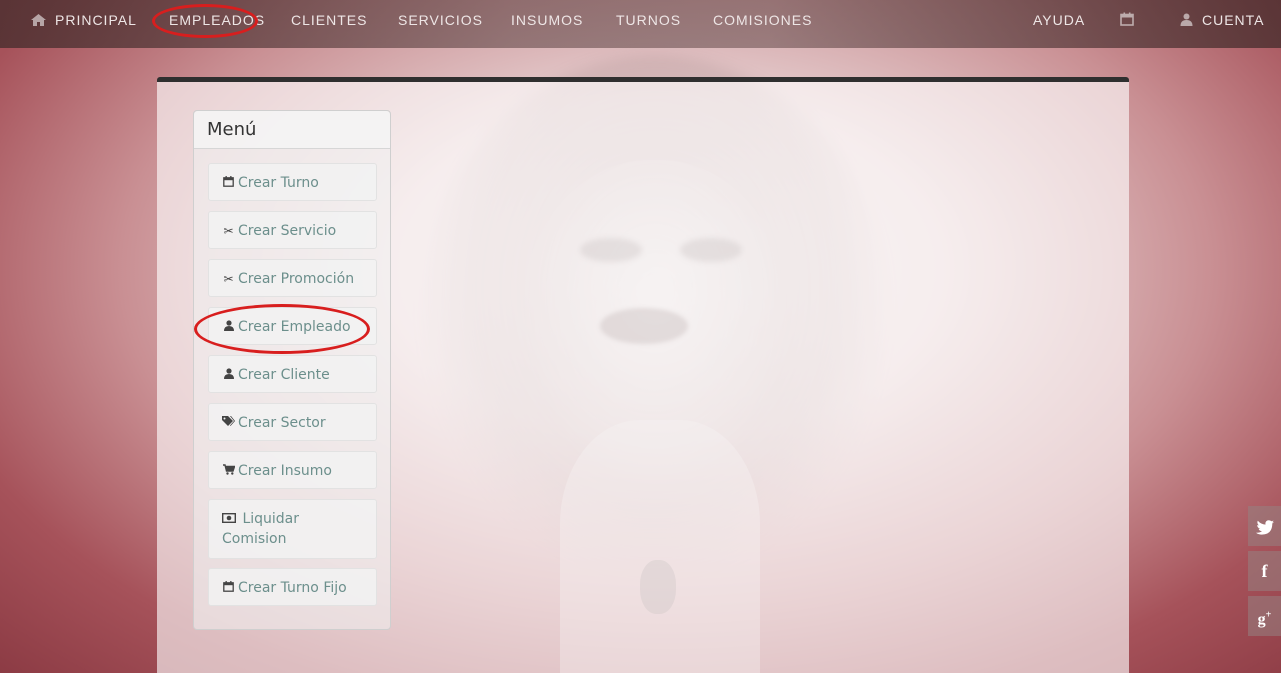  What do you see at coordinates (228, 375) in the screenshot?
I see `user-icon` at bounding box center [228, 375].